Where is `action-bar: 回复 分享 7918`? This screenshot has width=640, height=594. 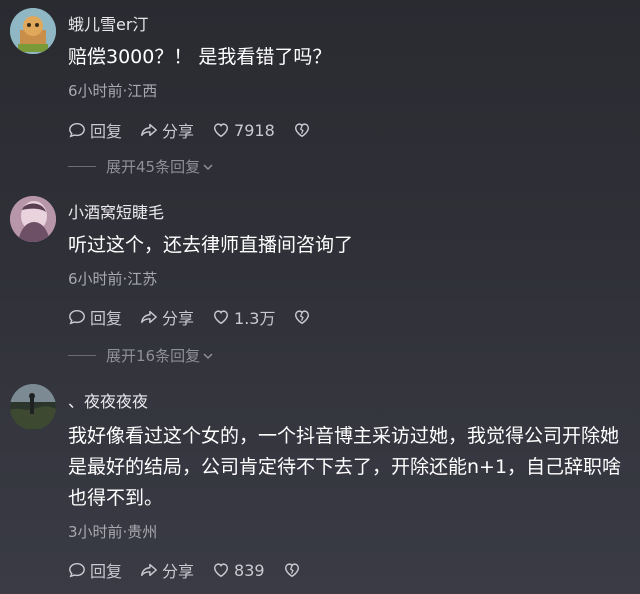
action-bar: 回复 分享 7918 is located at coordinates (189, 130).